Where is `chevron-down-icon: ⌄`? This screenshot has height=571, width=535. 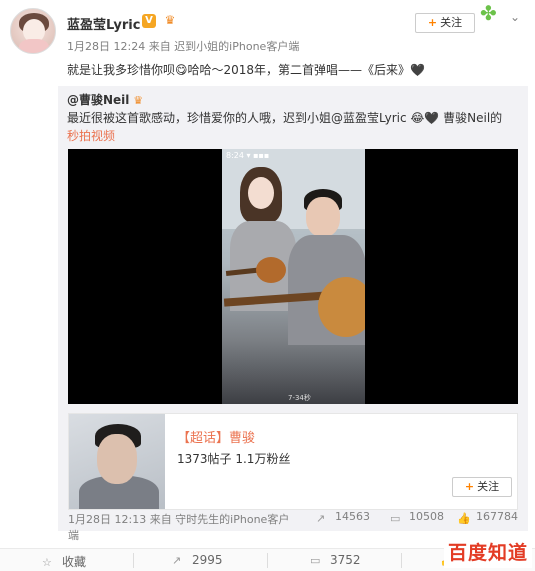
chevron-down-icon: ⌄ is located at coordinates (515, 17).